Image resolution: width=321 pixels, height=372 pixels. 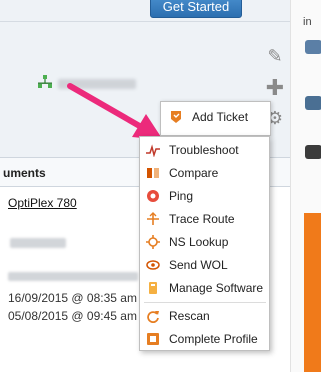 What do you see at coordinates (205, 302) in the screenshot?
I see `menu-divider` at bounding box center [205, 302].